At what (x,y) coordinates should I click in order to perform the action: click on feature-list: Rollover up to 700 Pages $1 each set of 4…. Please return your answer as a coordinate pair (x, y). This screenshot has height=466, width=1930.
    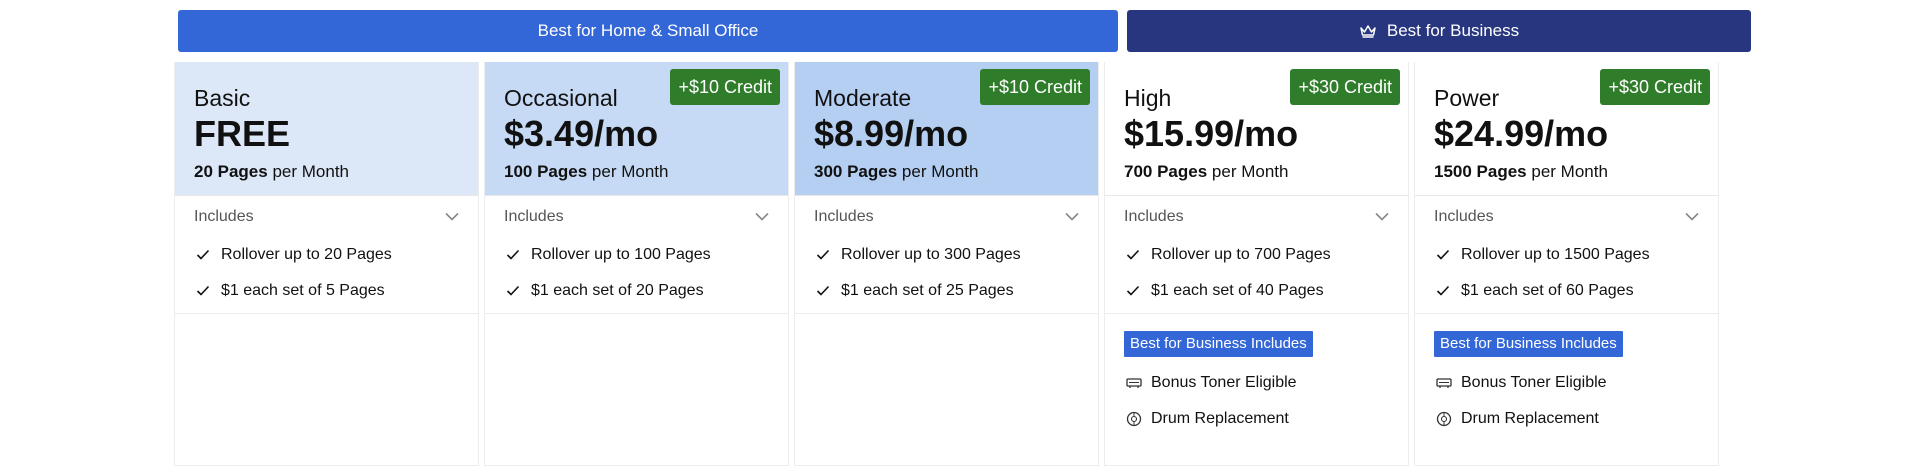
    Looking at the image, I should click on (1256, 337).